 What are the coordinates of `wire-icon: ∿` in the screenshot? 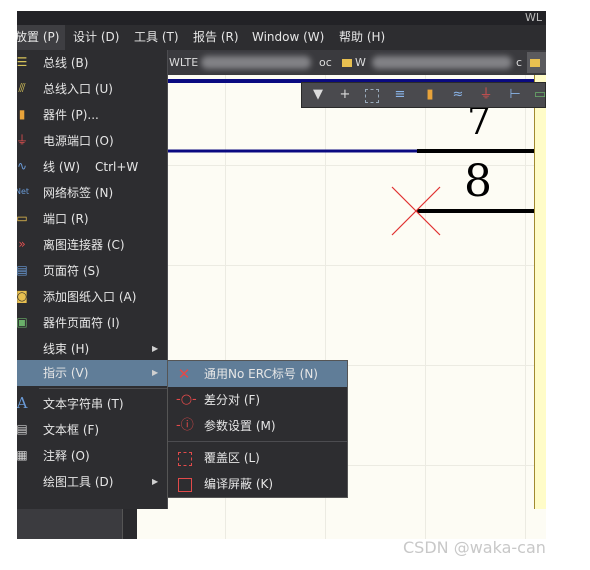 It's located at (22, 166).